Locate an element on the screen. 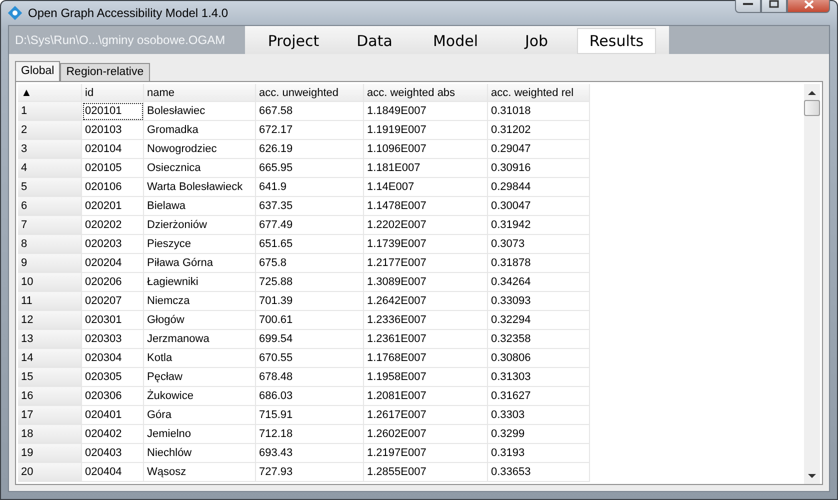  table-cell: 0.31878 is located at coordinates (539, 263).